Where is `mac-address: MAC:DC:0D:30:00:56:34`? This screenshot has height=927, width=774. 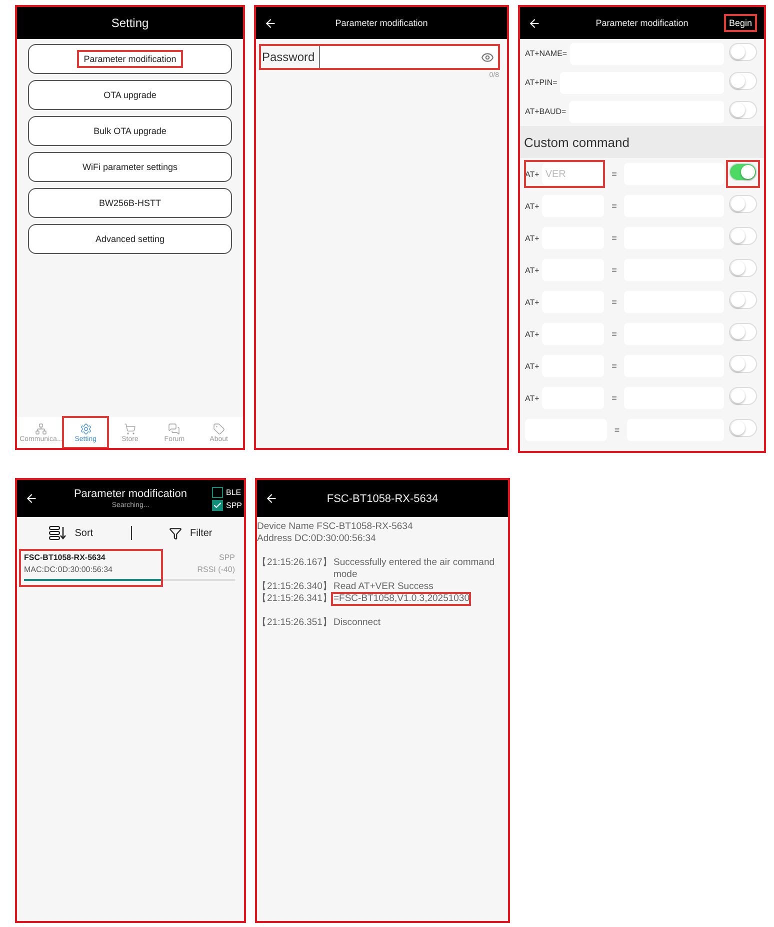 mac-address: MAC:DC:0D:30:00:56:34 is located at coordinates (68, 569).